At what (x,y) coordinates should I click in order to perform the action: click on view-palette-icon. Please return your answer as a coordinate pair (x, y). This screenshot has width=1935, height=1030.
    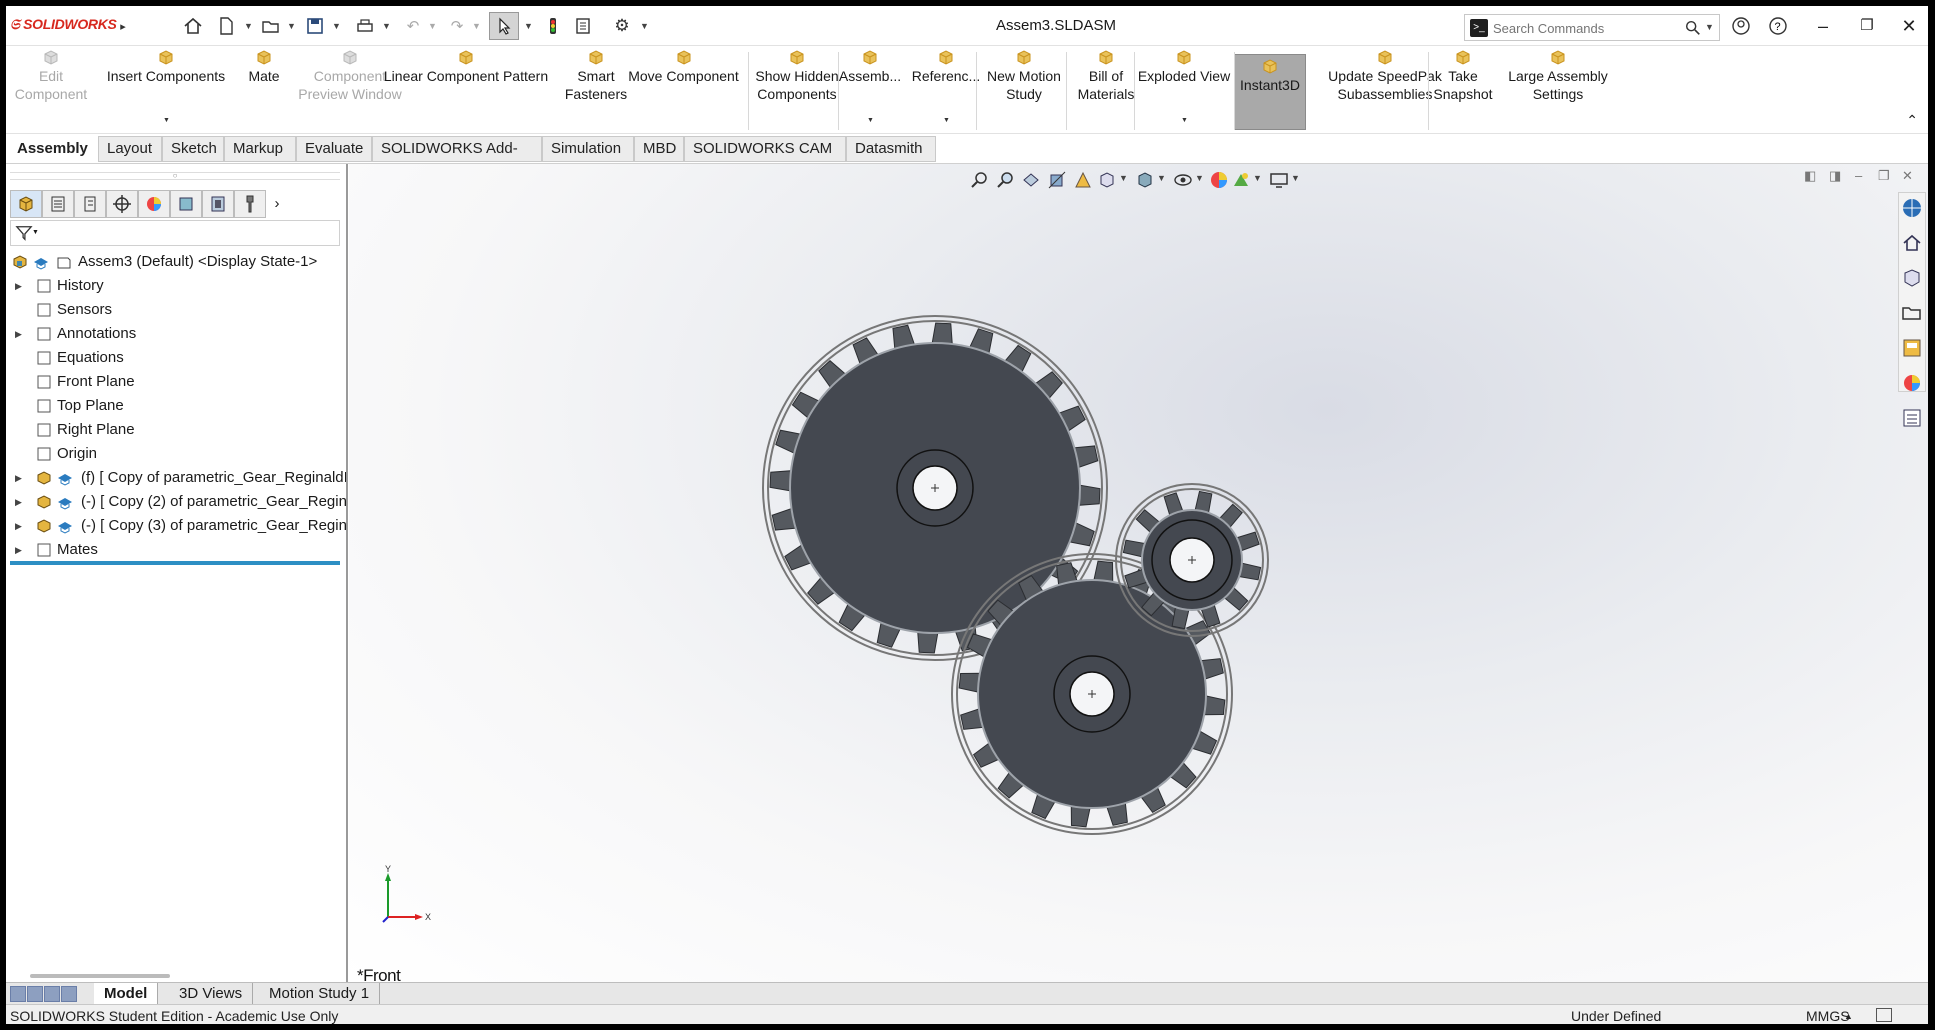
    Looking at the image, I should click on (1912, 348).